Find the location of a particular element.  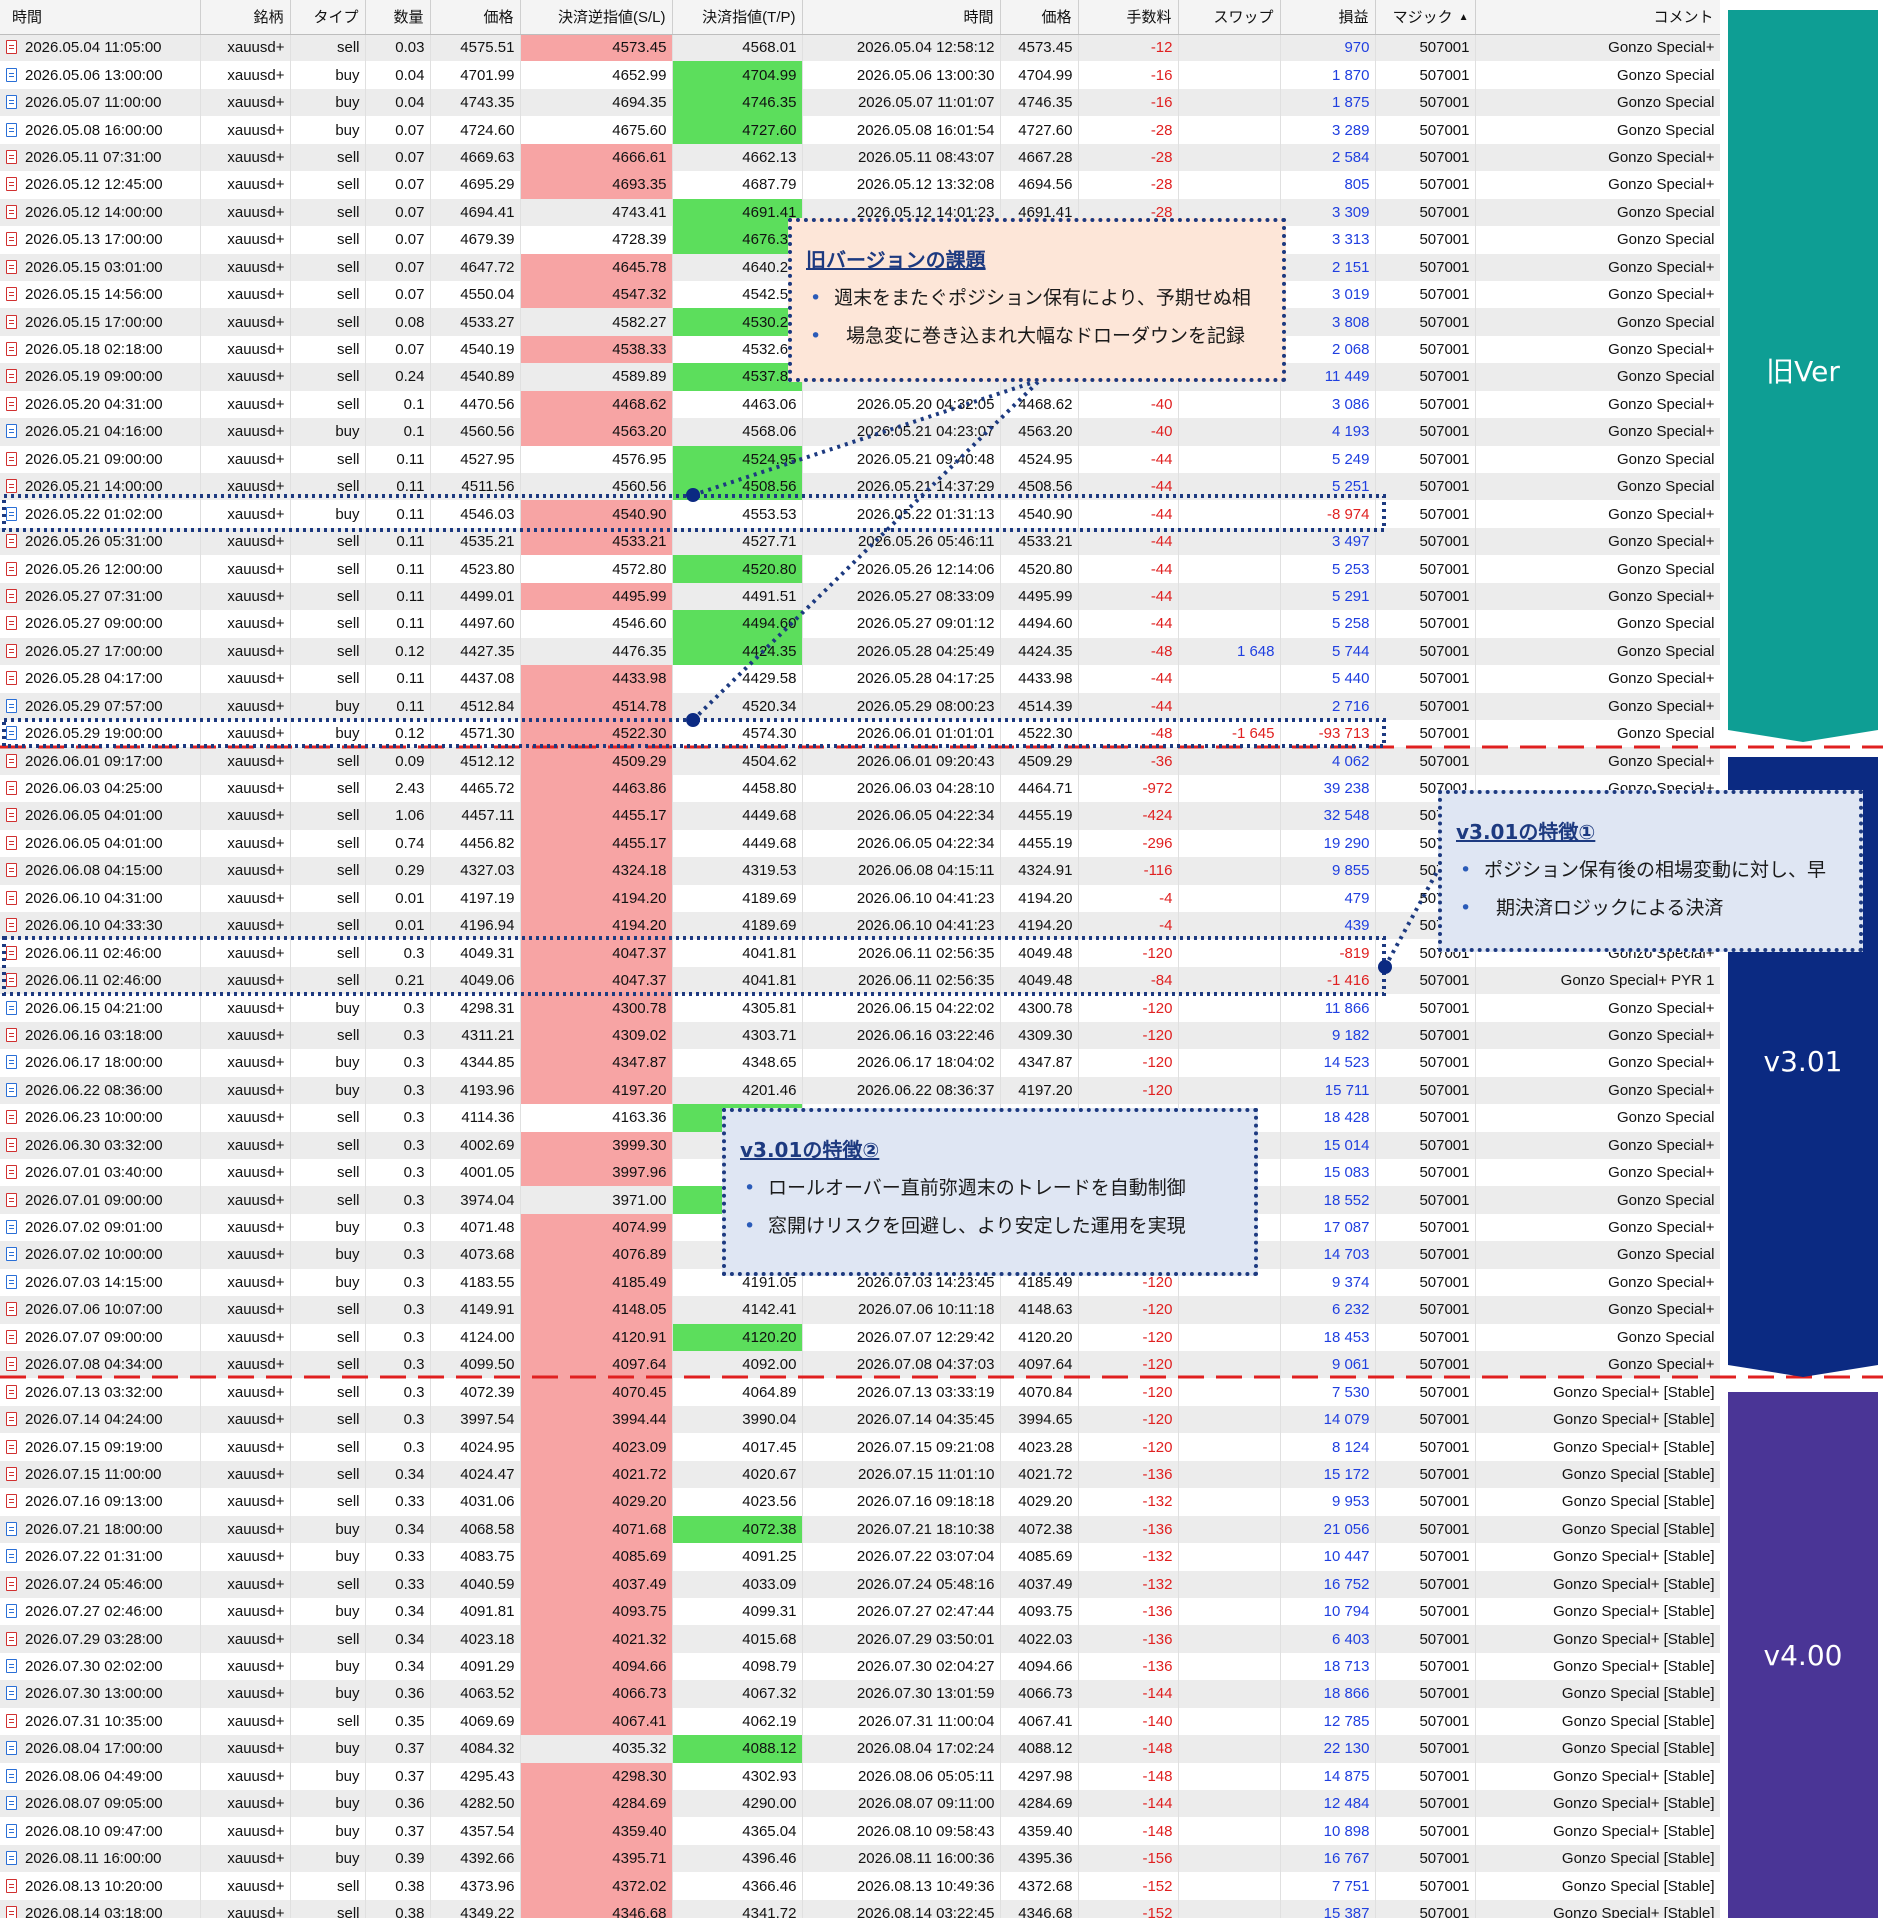

callout-v301b-title: v3.01の特徴② is located at coordinates (810, 1150).